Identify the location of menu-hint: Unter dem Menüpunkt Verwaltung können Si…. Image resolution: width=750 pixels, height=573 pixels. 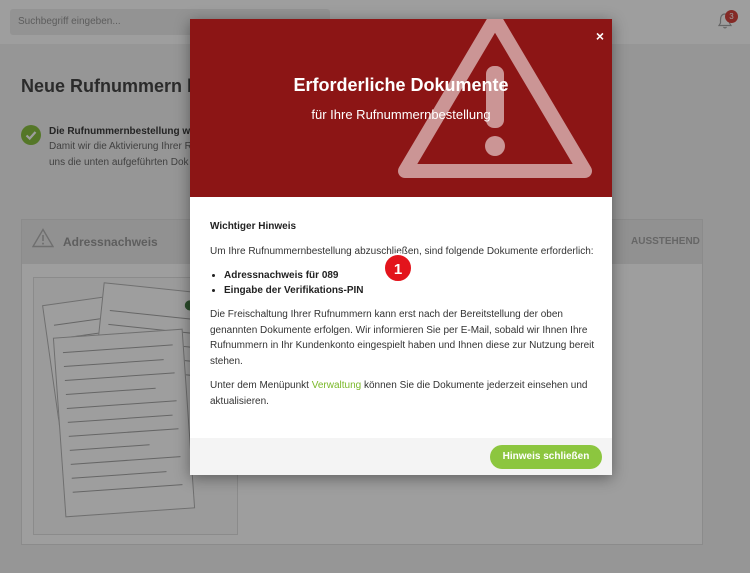
(402, 393).